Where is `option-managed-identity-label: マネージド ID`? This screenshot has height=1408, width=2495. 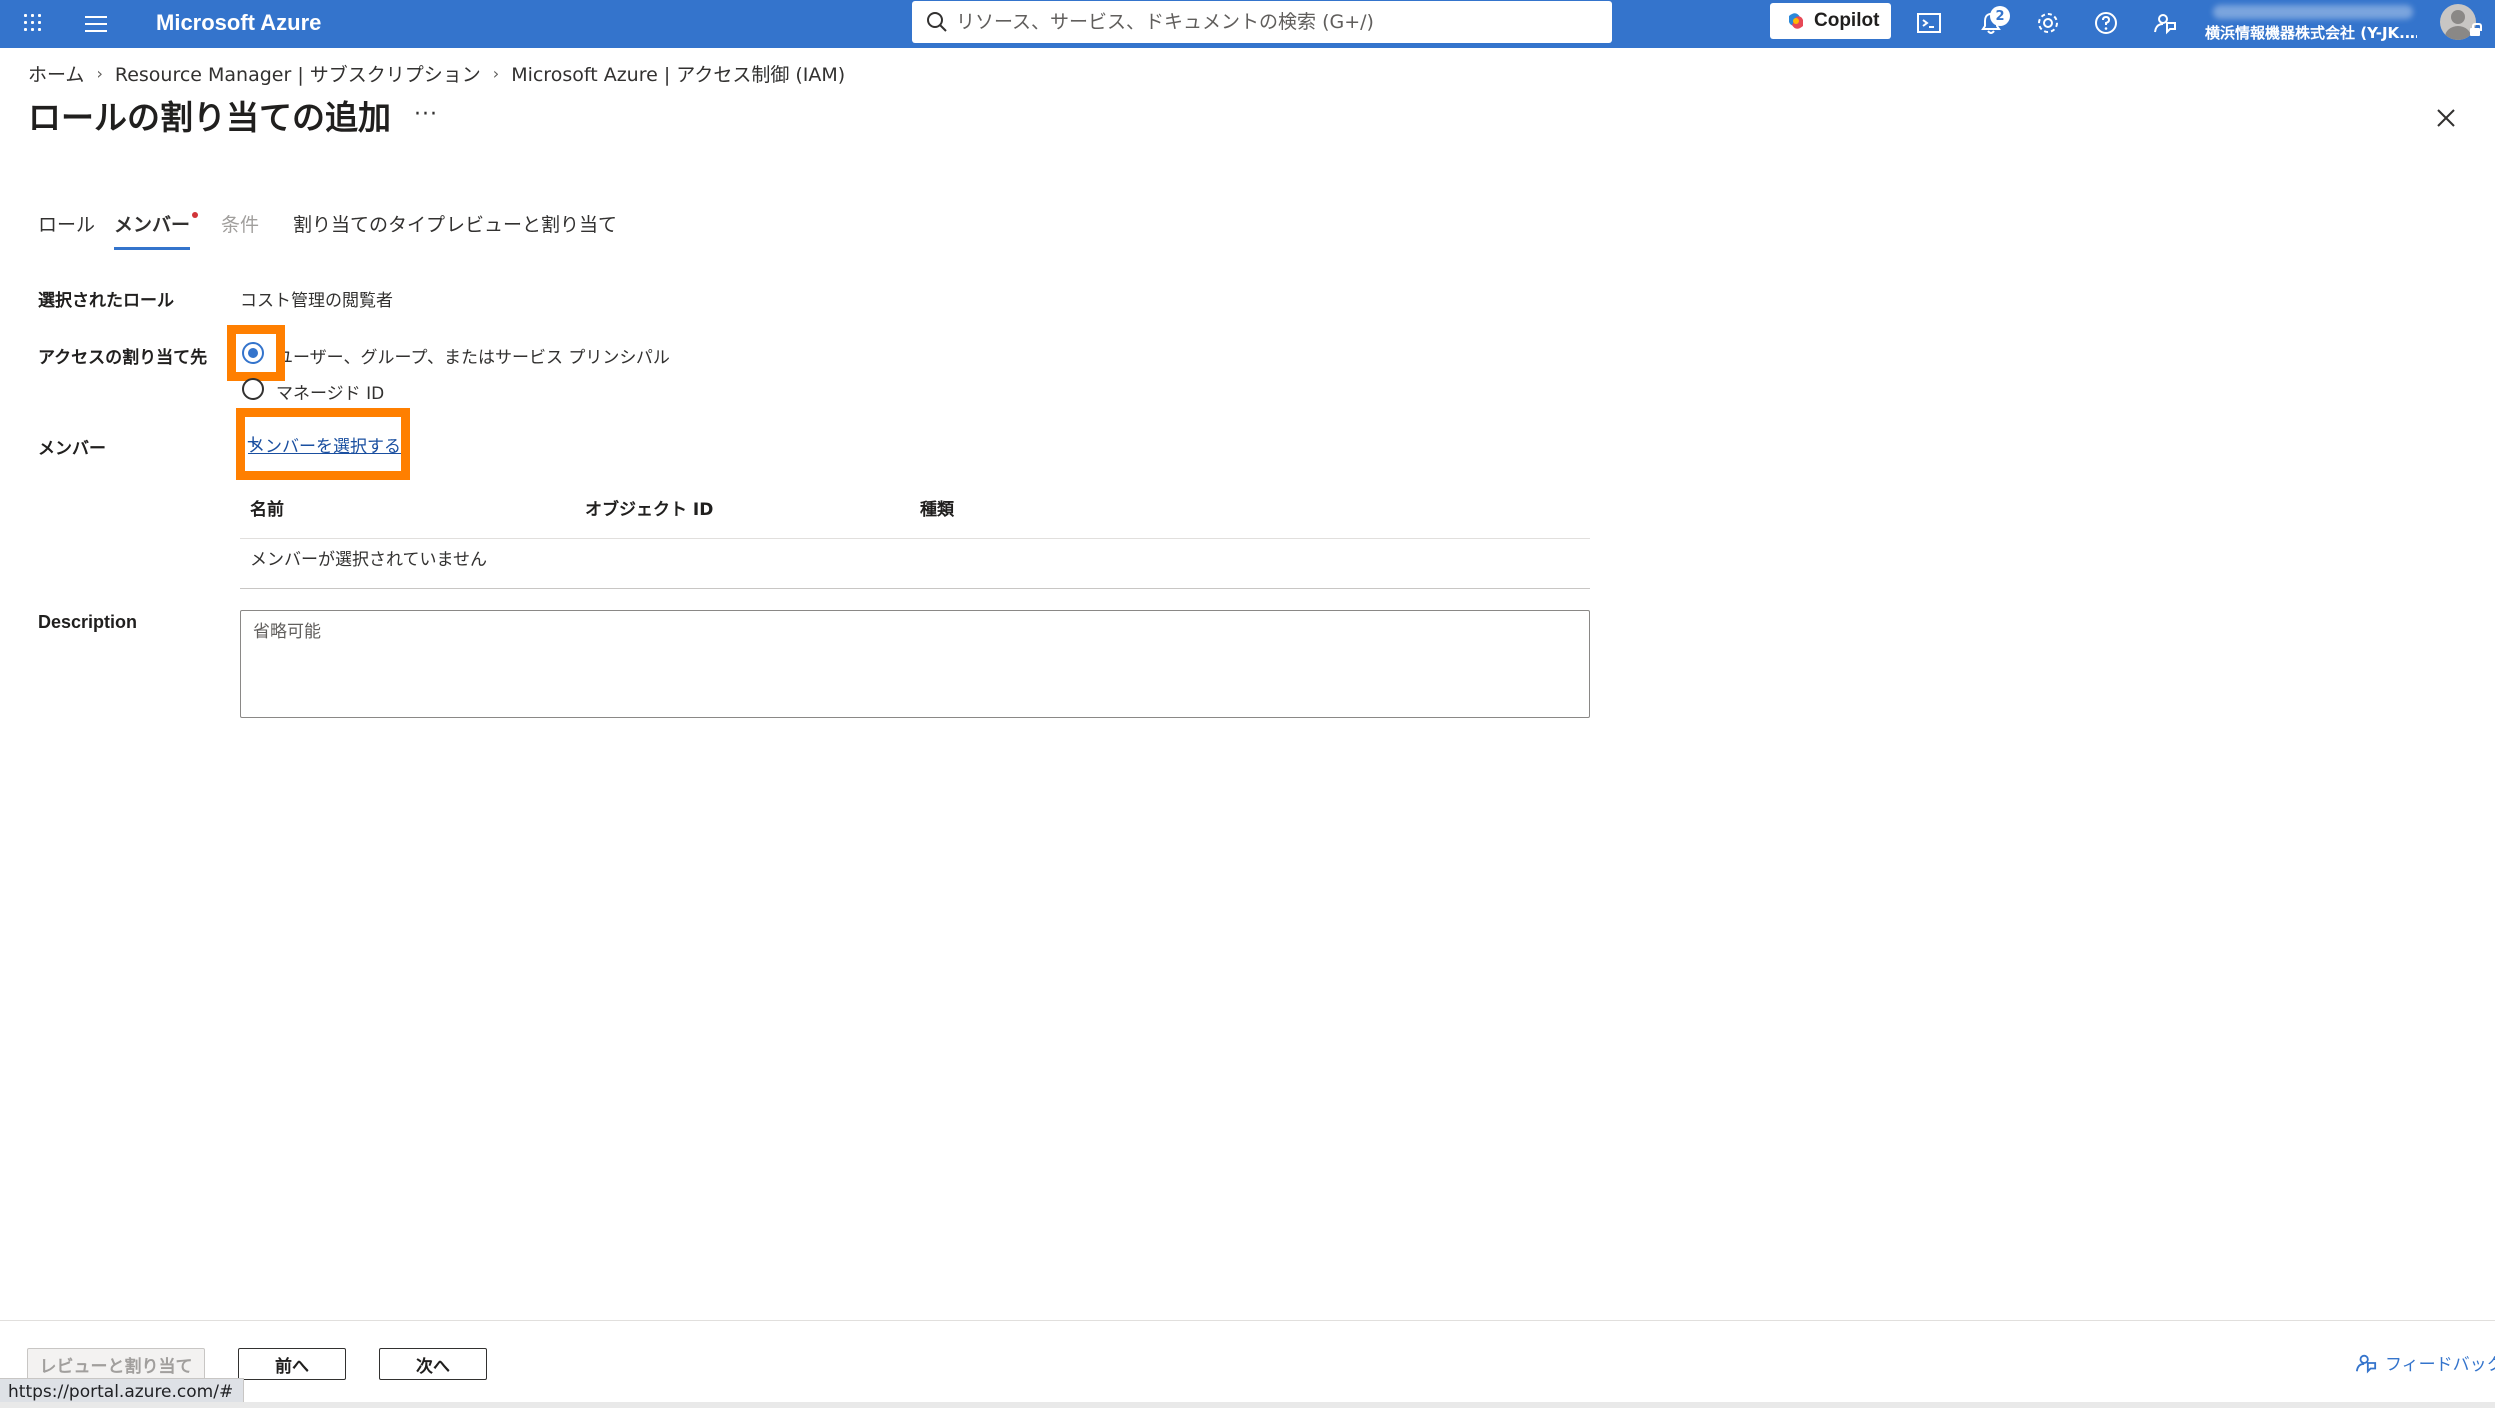
option-managed-identity-label: マネージド ID is located at coordinates (330, 391).